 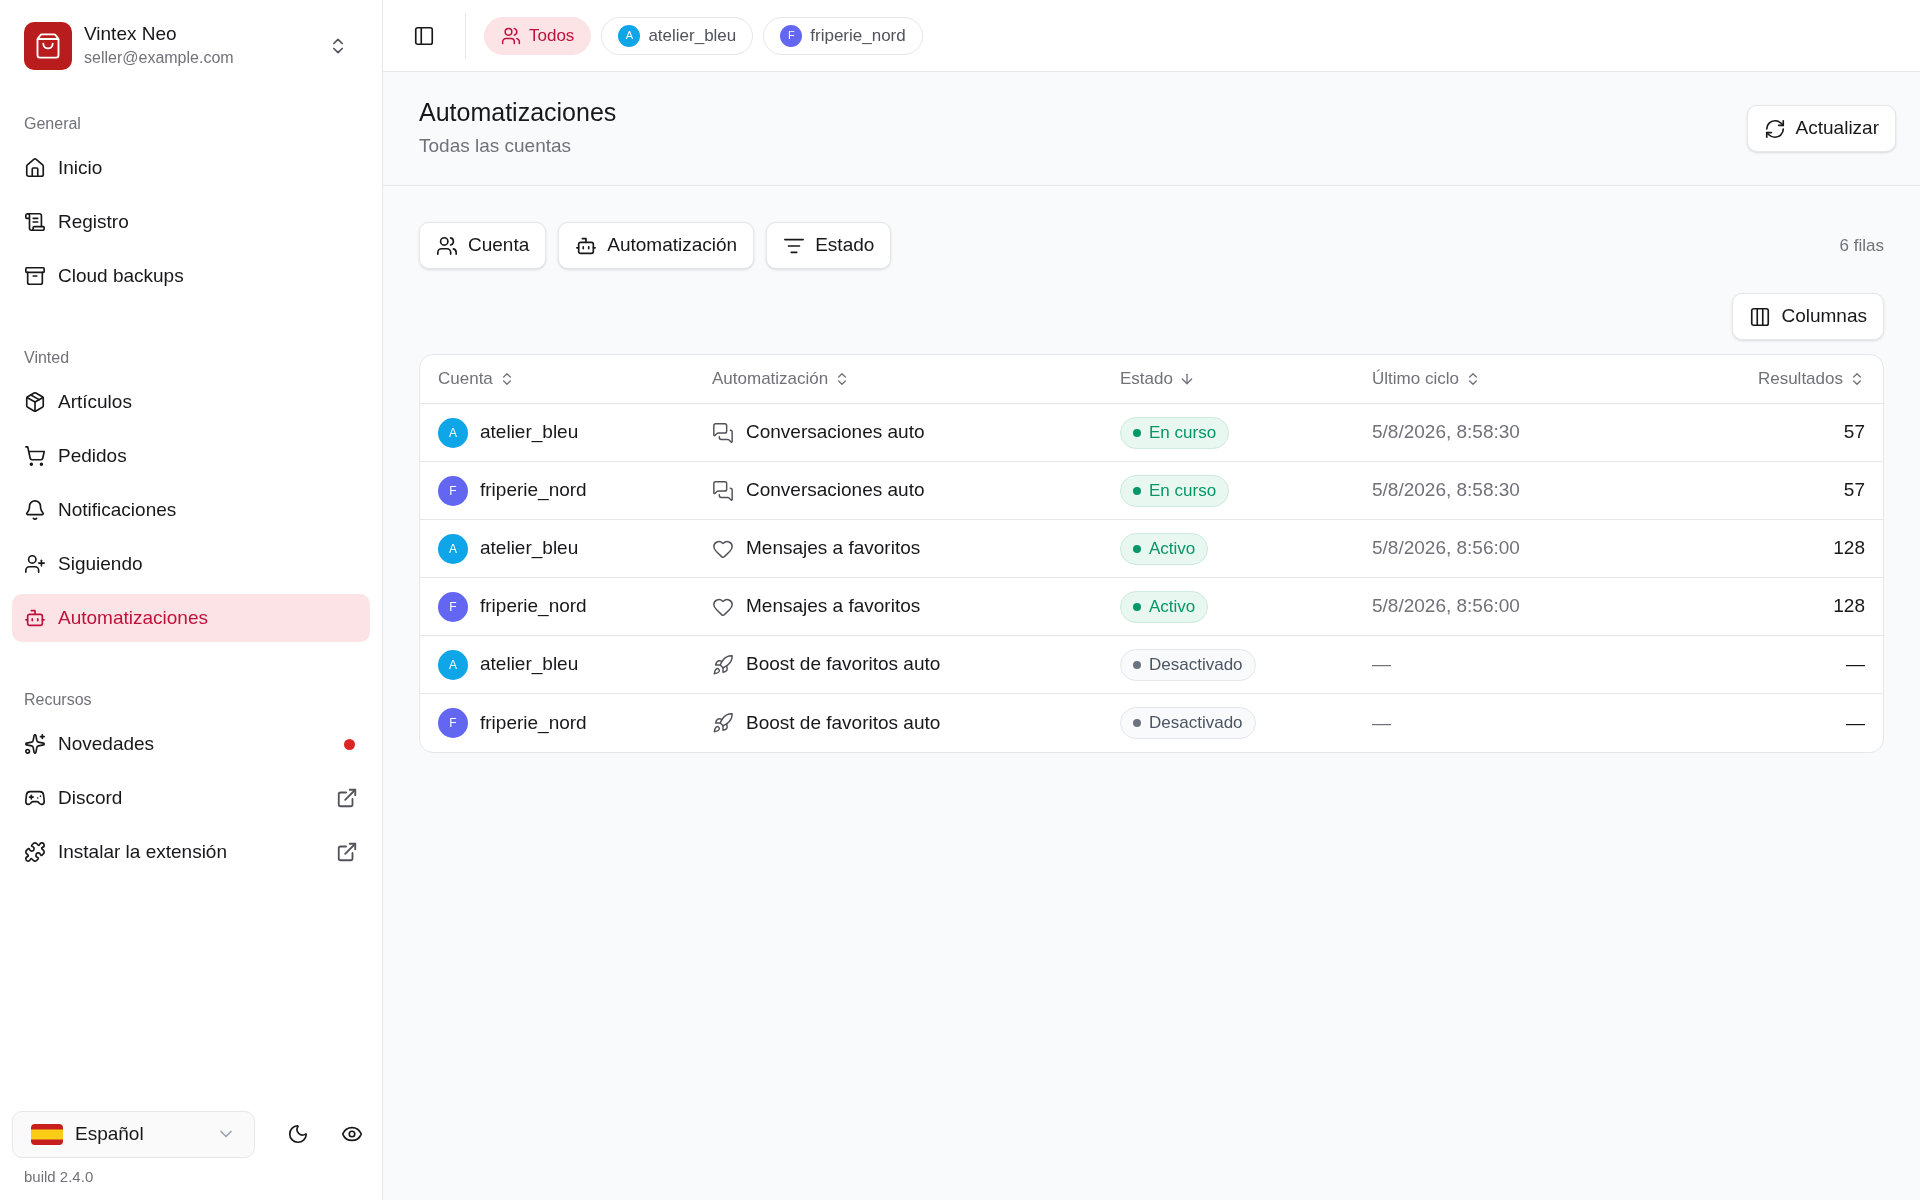 I want to click on page-subtitle: Todas las cuentas, so click(x=496, y=145).